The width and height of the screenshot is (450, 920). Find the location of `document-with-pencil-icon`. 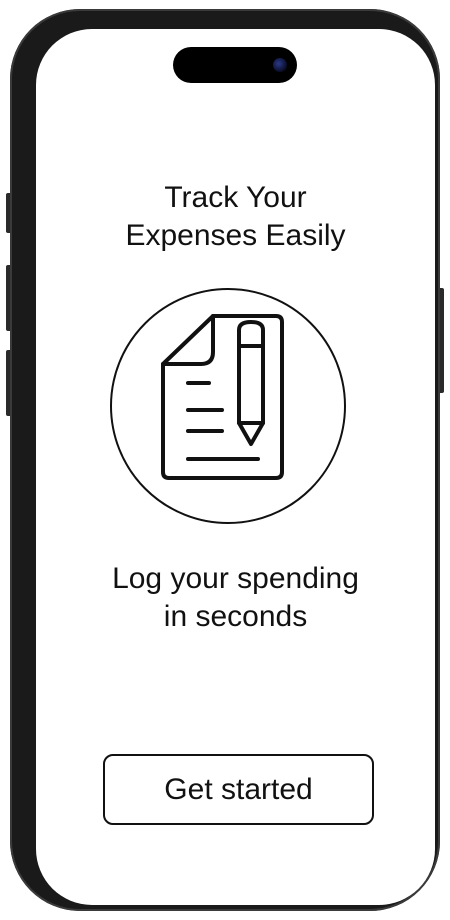

document-with-pencil-icon is located at coordinates (222, 397).